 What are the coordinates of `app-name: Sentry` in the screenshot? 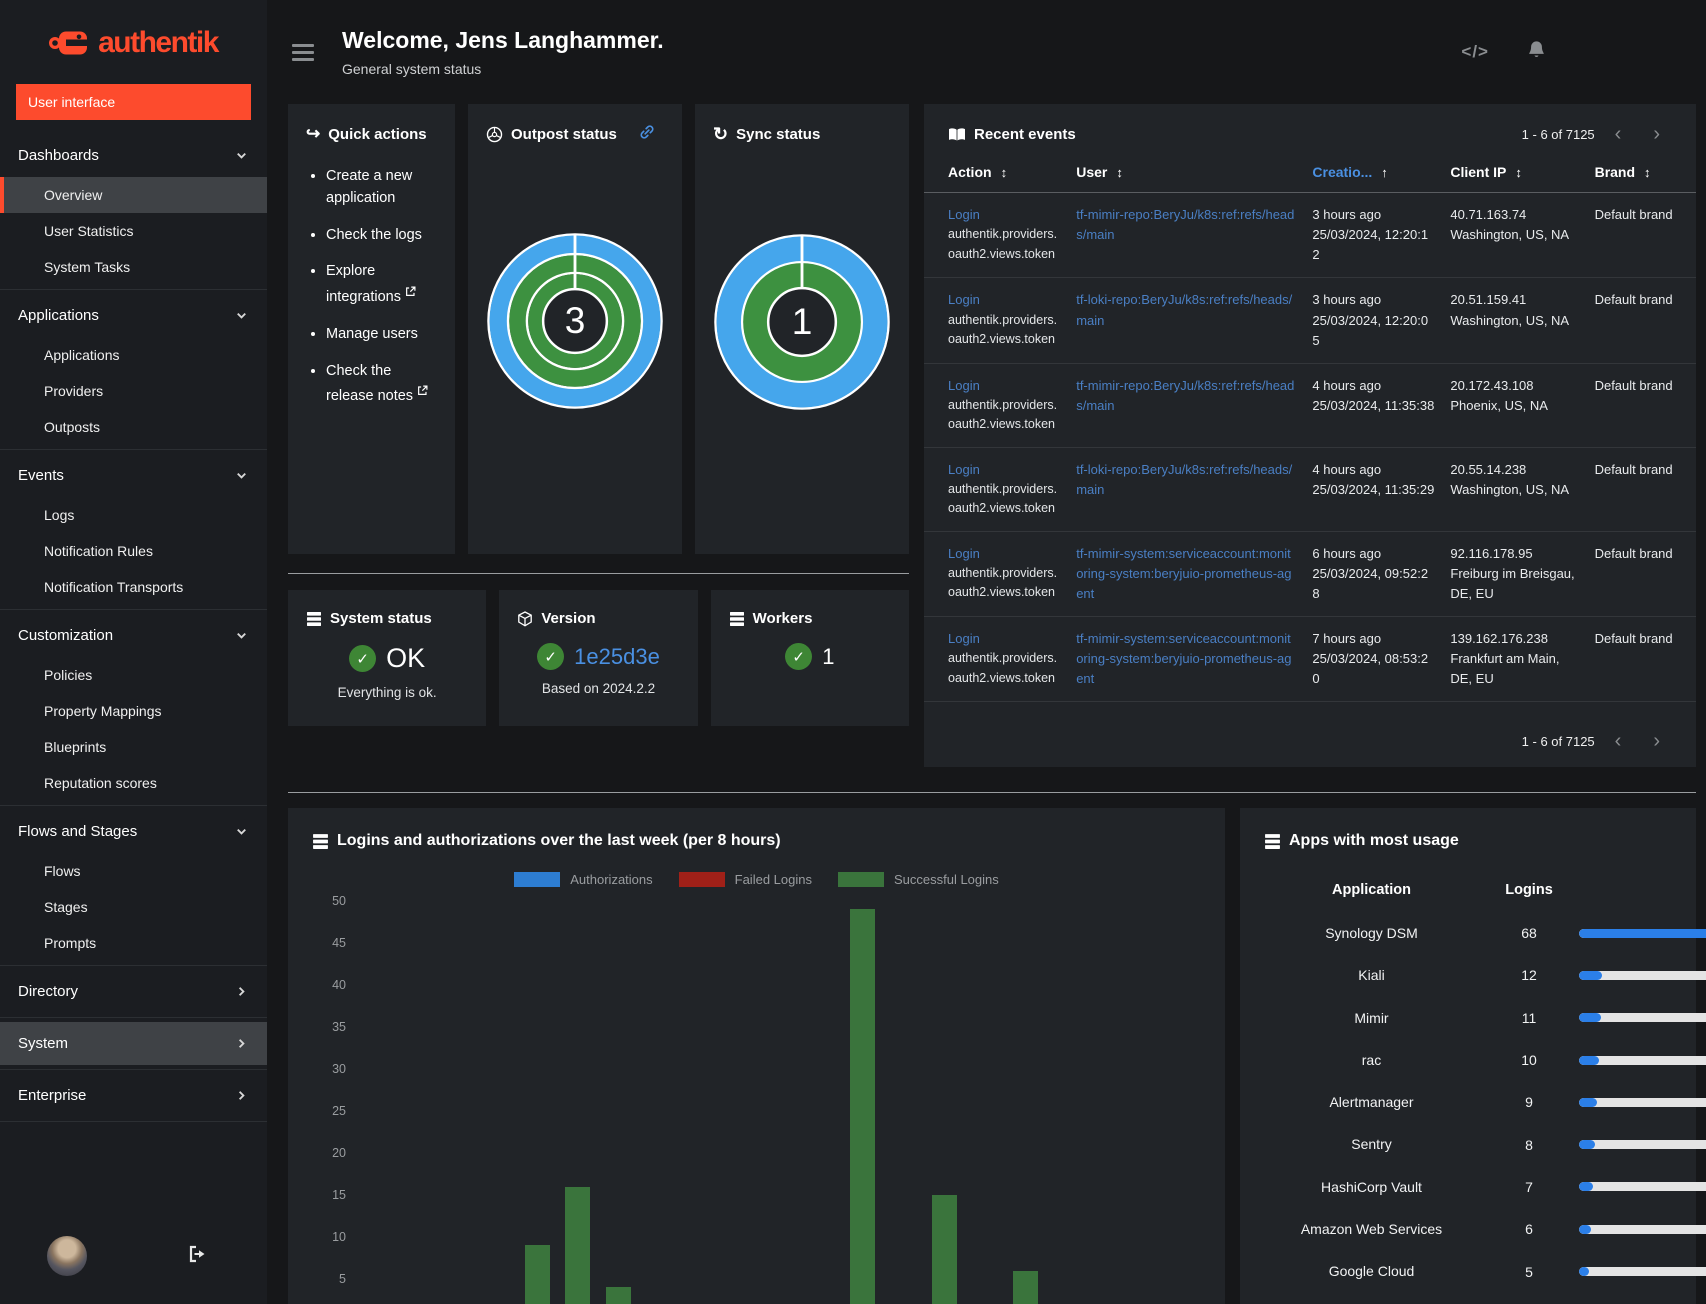 It's located at (1371, 1144).